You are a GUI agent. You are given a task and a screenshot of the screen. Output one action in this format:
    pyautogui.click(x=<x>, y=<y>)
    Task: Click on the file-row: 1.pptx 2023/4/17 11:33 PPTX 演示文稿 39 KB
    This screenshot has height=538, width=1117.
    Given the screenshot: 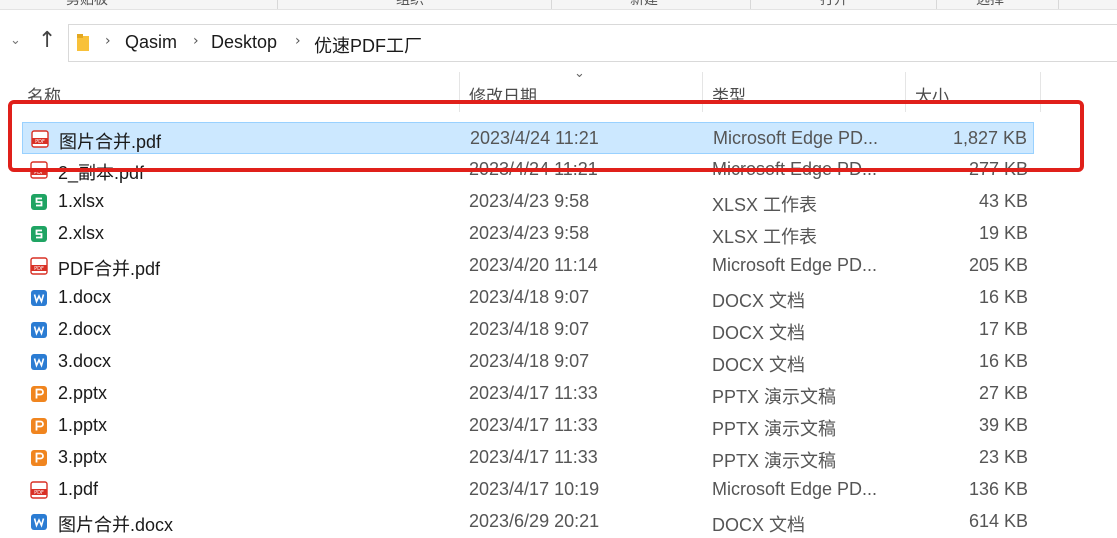 What is the action you would take?
    pyautogui.click(x=528, y=426)
    